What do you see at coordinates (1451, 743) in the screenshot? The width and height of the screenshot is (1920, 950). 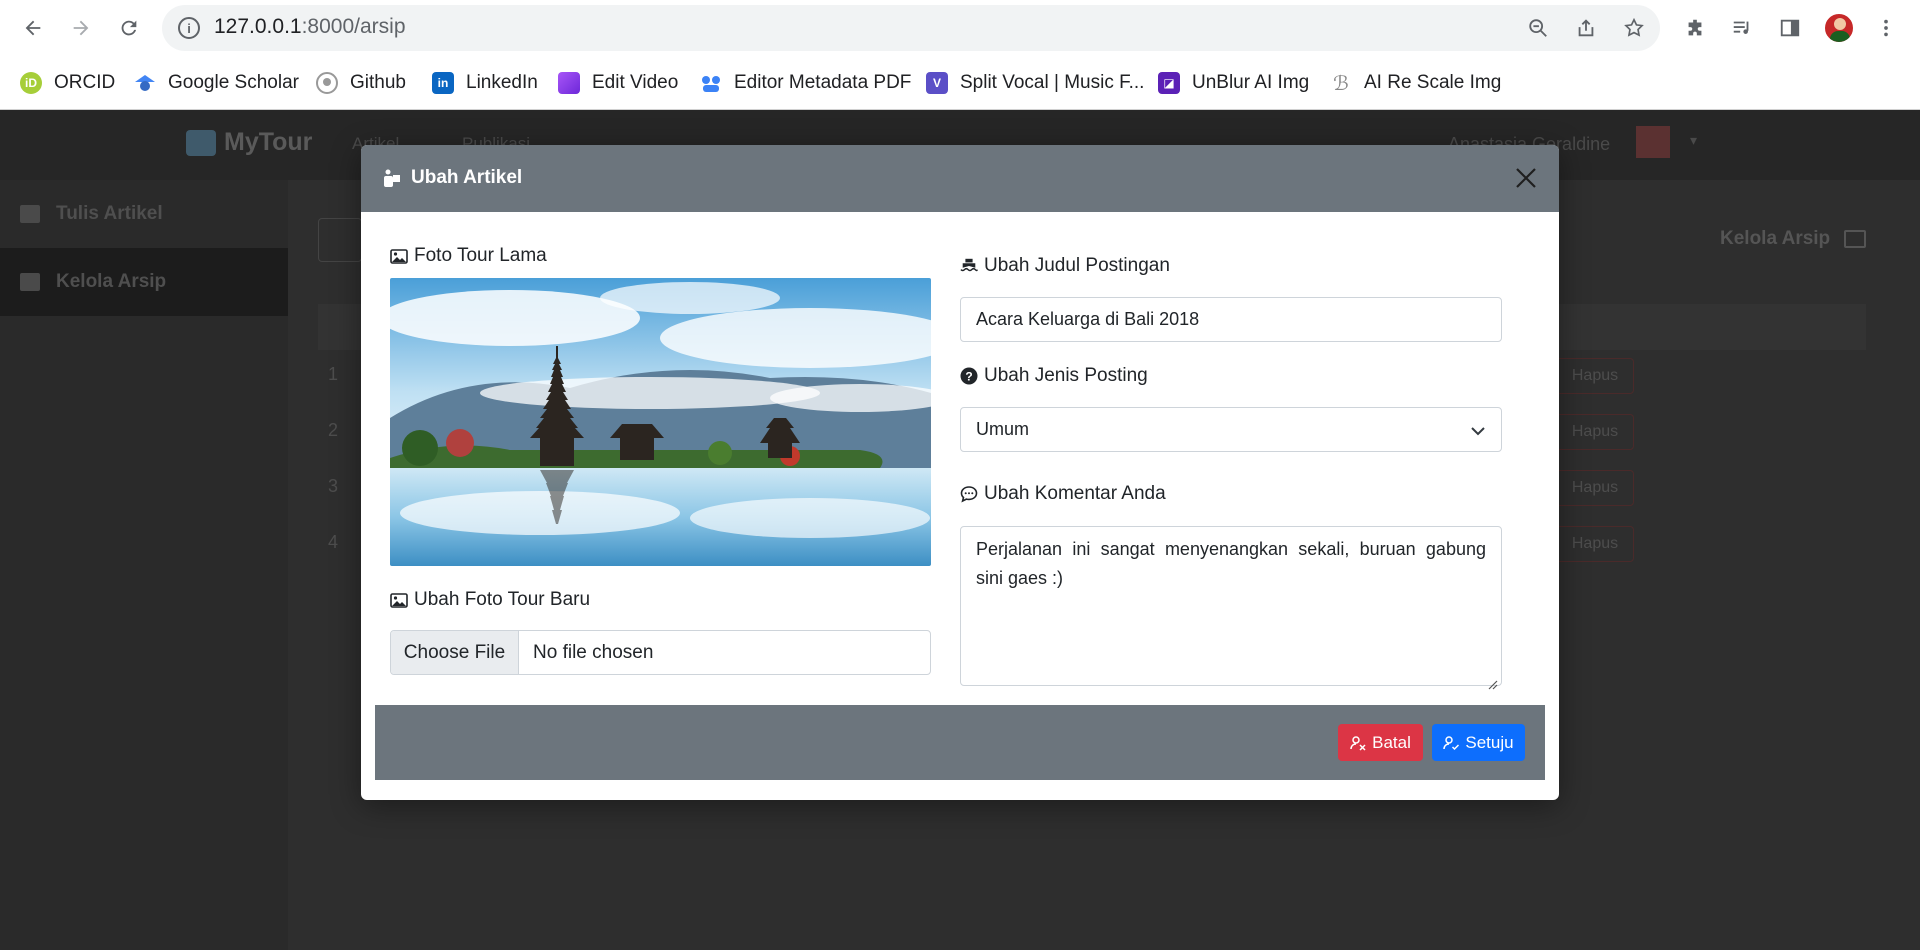 I see `user-check-icon` at bounding box center [1451, 743].